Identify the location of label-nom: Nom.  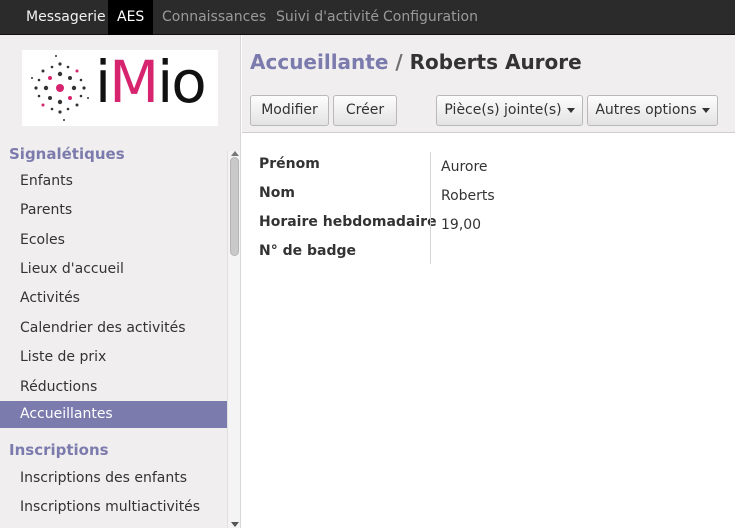
(277, 193).